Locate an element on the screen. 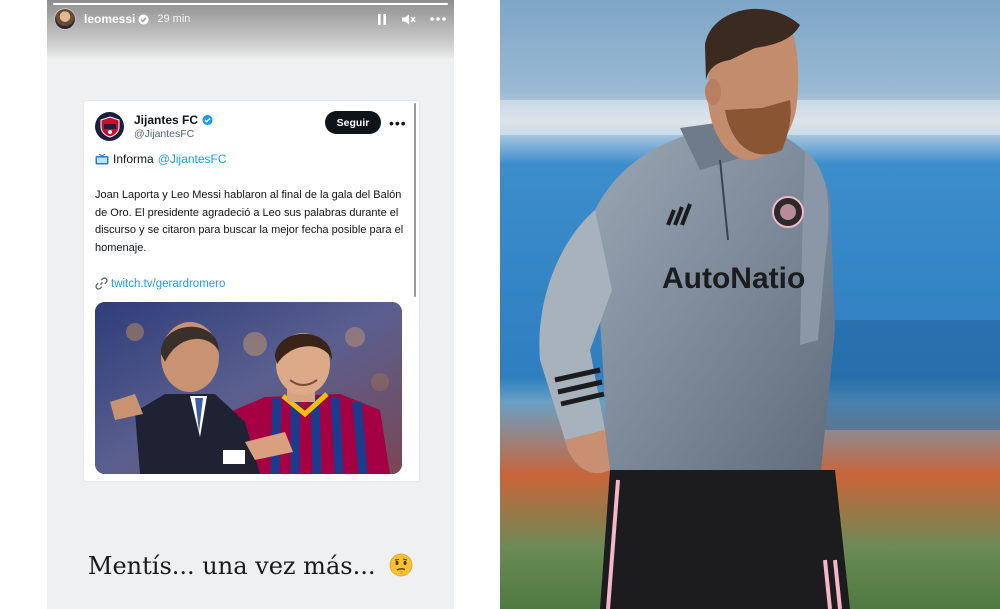 The width and height of the screenshot is (1000, 609). informa-mention-link: @JijantesFC is located at coordinates (192, 159).